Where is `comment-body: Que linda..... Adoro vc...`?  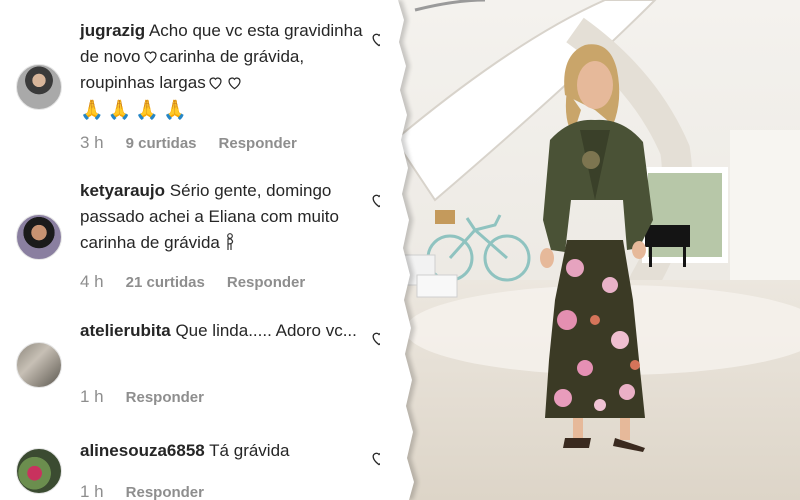
comment-body: Que linda..... Adoro vc... is located at coordinates (266, 330).